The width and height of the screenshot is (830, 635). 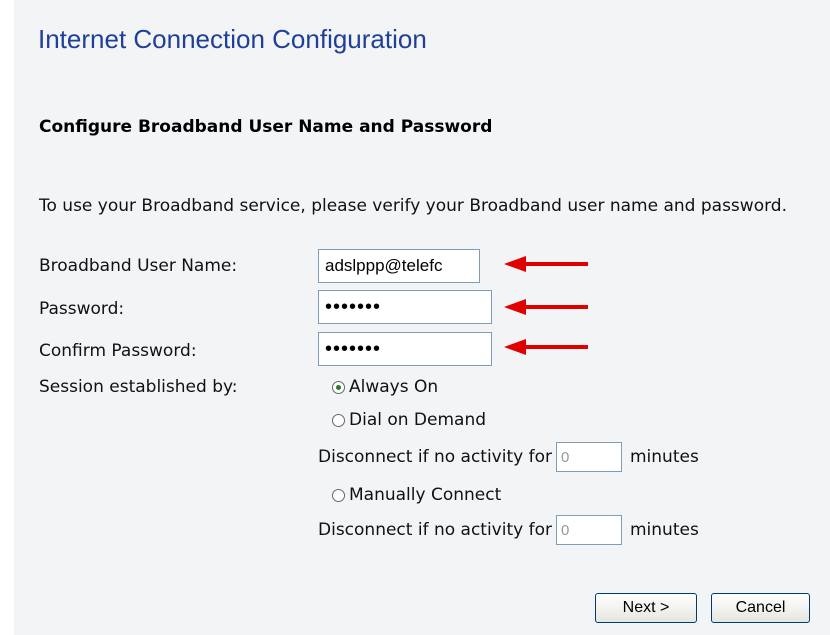 What do you see at coordinates (399, 266) in the screenshot?
I see `username-input` at bounding box center [399, 266].